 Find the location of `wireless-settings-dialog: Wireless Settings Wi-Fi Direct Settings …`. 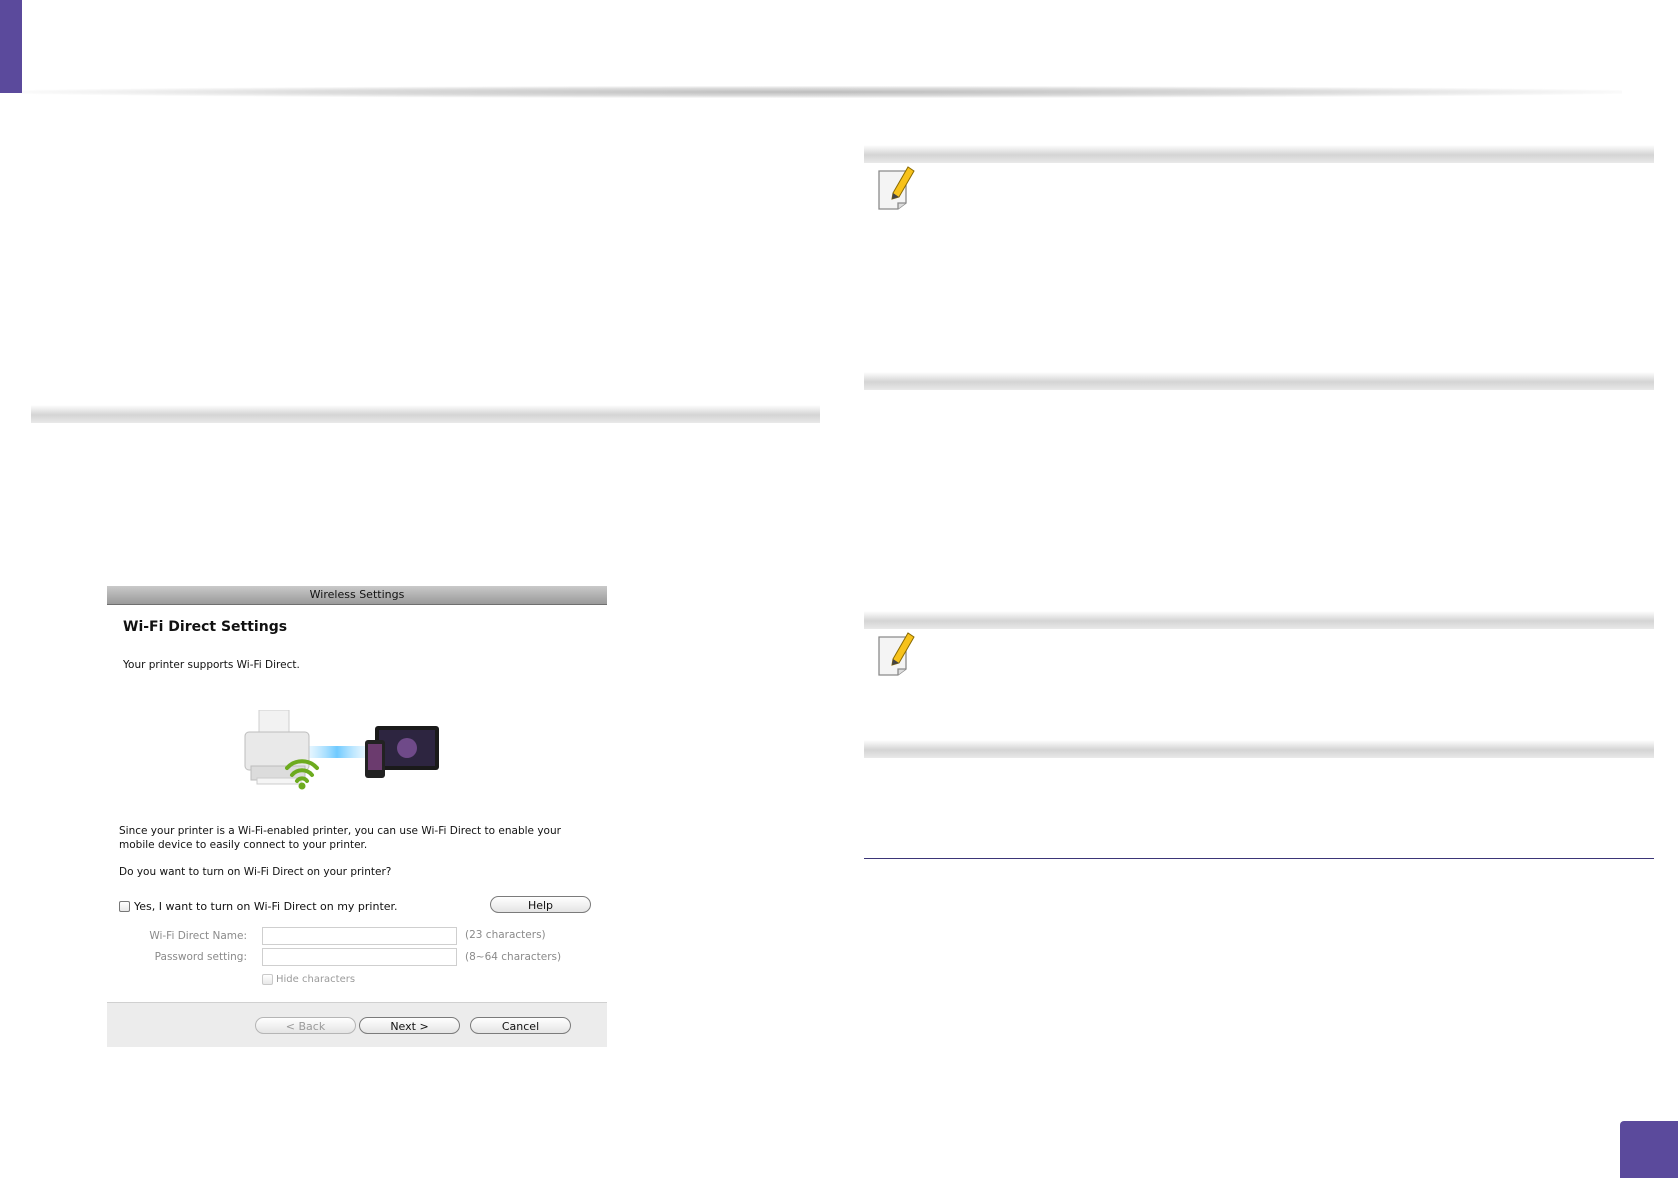

wireless-settings-dialog: Wireless Settings Wi-Fi Direct Settings … is located at coordinates (357, 816).